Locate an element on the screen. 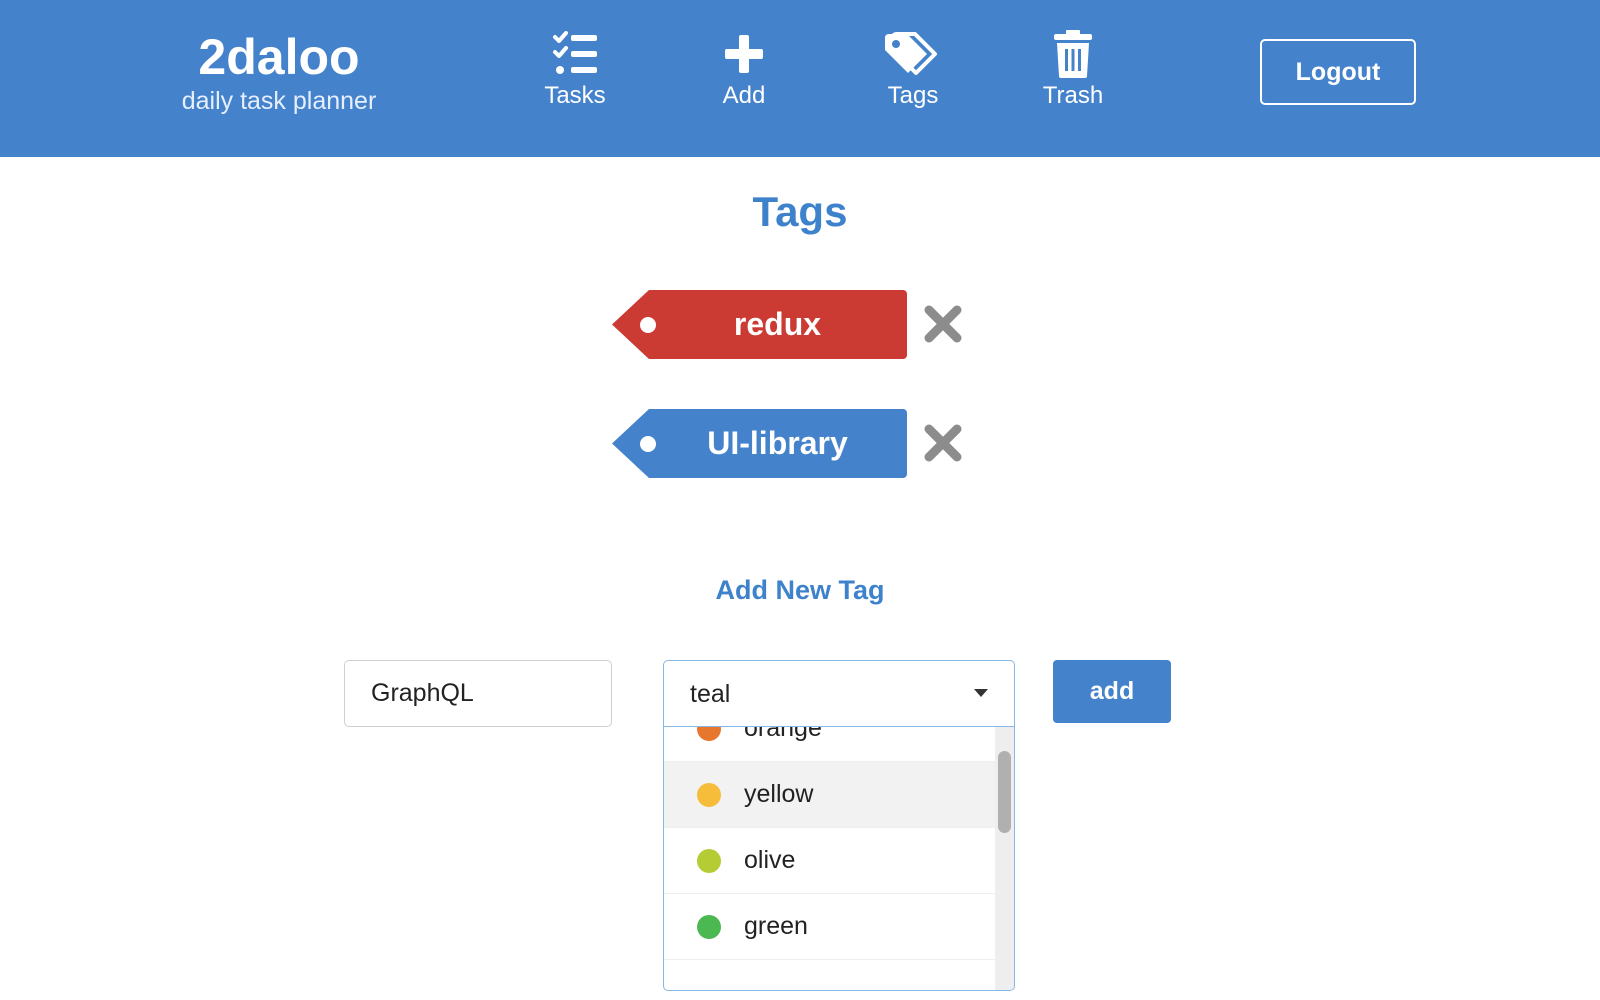 The width and height of the screenshot is (1600, 1000). tag-row-ui-library: UI-library is located at coordinates (792, 443).